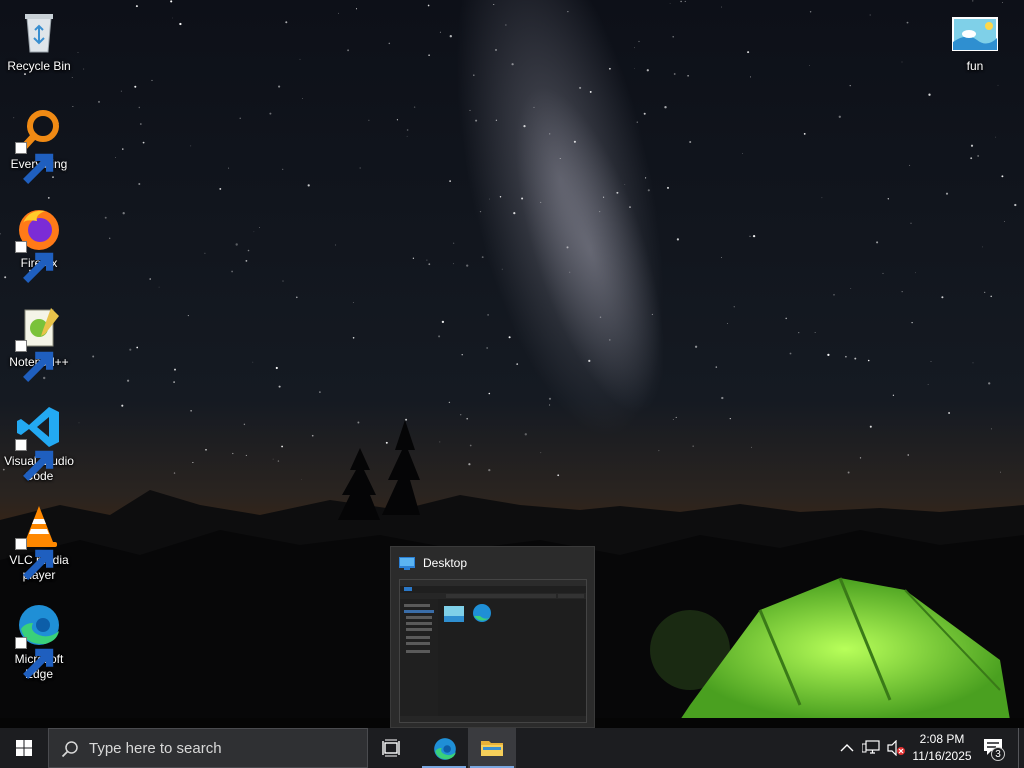 This screenshot has width=1024, height=768. I want to click on search-icon, so click(69, 749).